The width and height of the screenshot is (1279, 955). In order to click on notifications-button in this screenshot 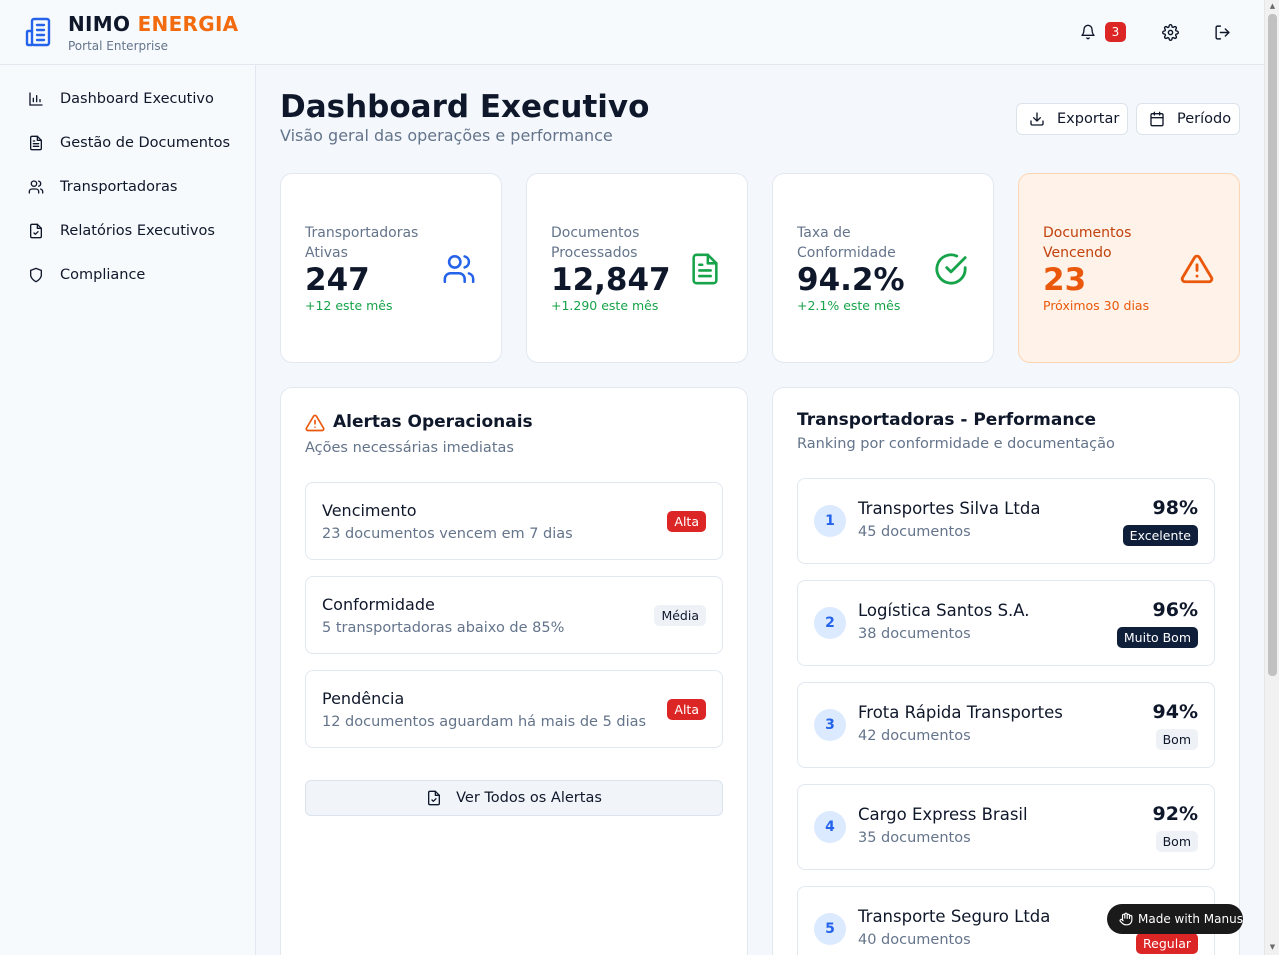, I will do `click(1088, 32)`.